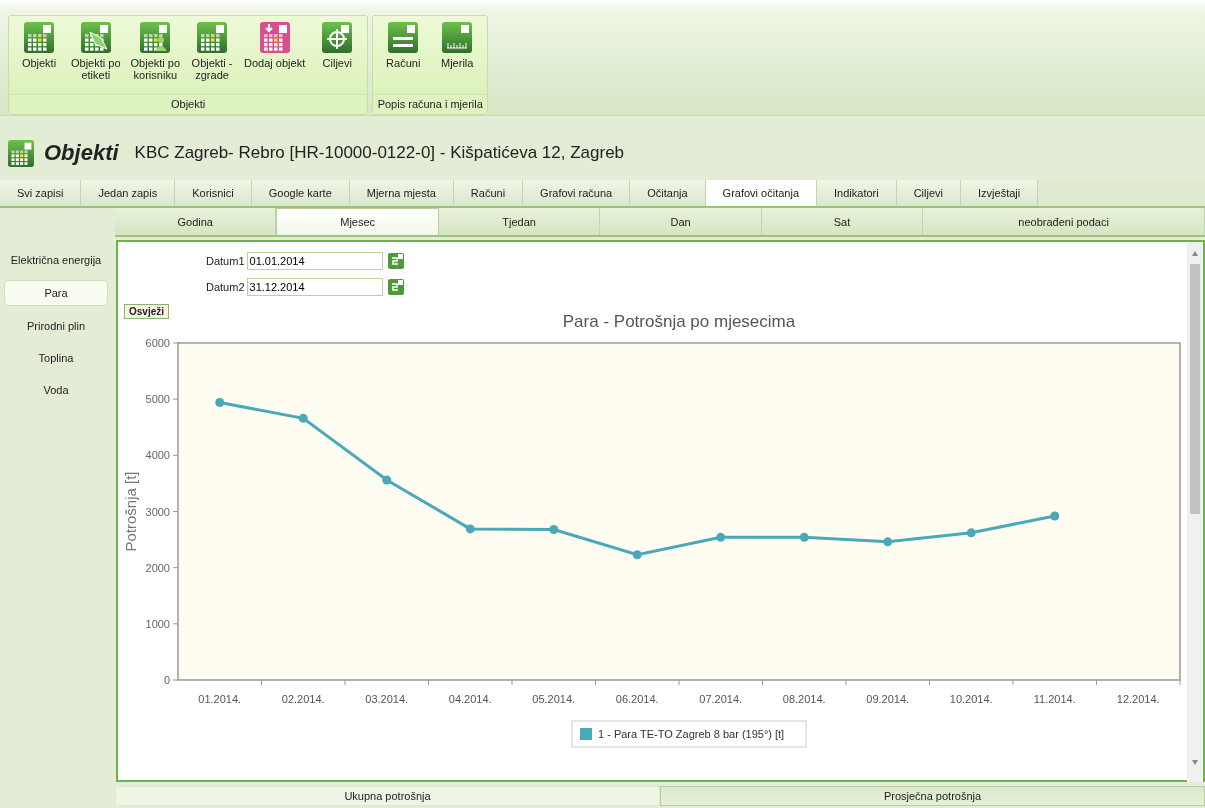 This screenshot has height=808, width=1205. Describe the element at coordinates (1064, 221) in the screenshot. I see `period-tab: neobrađeni podaci` at that location.